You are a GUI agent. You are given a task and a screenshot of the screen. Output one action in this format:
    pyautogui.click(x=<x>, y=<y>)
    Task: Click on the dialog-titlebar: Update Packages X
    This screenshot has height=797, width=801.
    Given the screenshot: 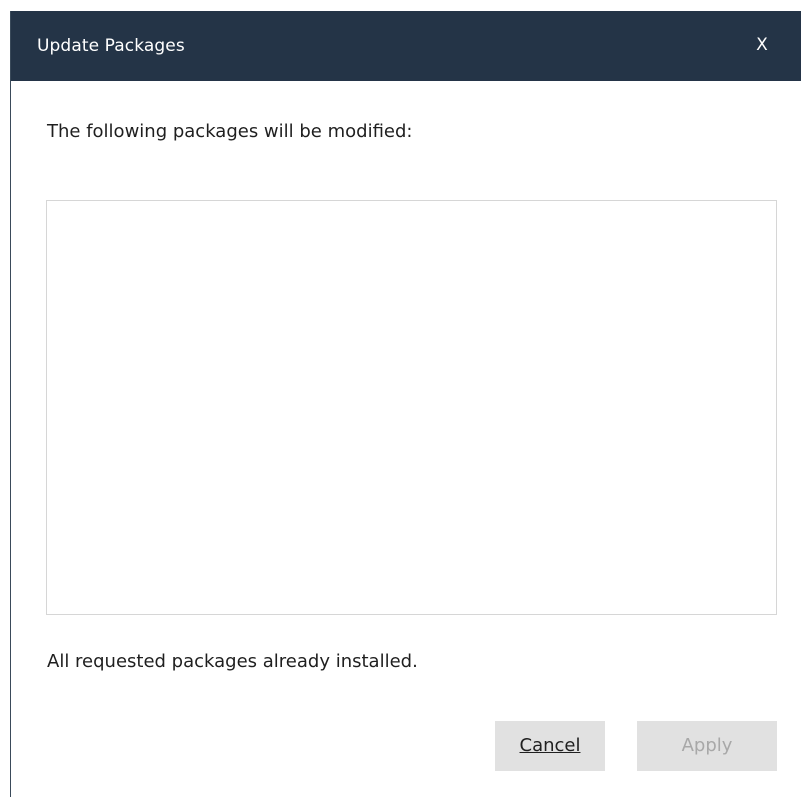 What is the action you would take?
    pyautogui.click(x=406, y=46)
    